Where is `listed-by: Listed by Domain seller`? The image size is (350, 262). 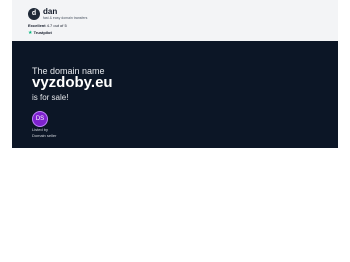 listed-by: Listed by Domain seller is located at coordinates (44, 132).